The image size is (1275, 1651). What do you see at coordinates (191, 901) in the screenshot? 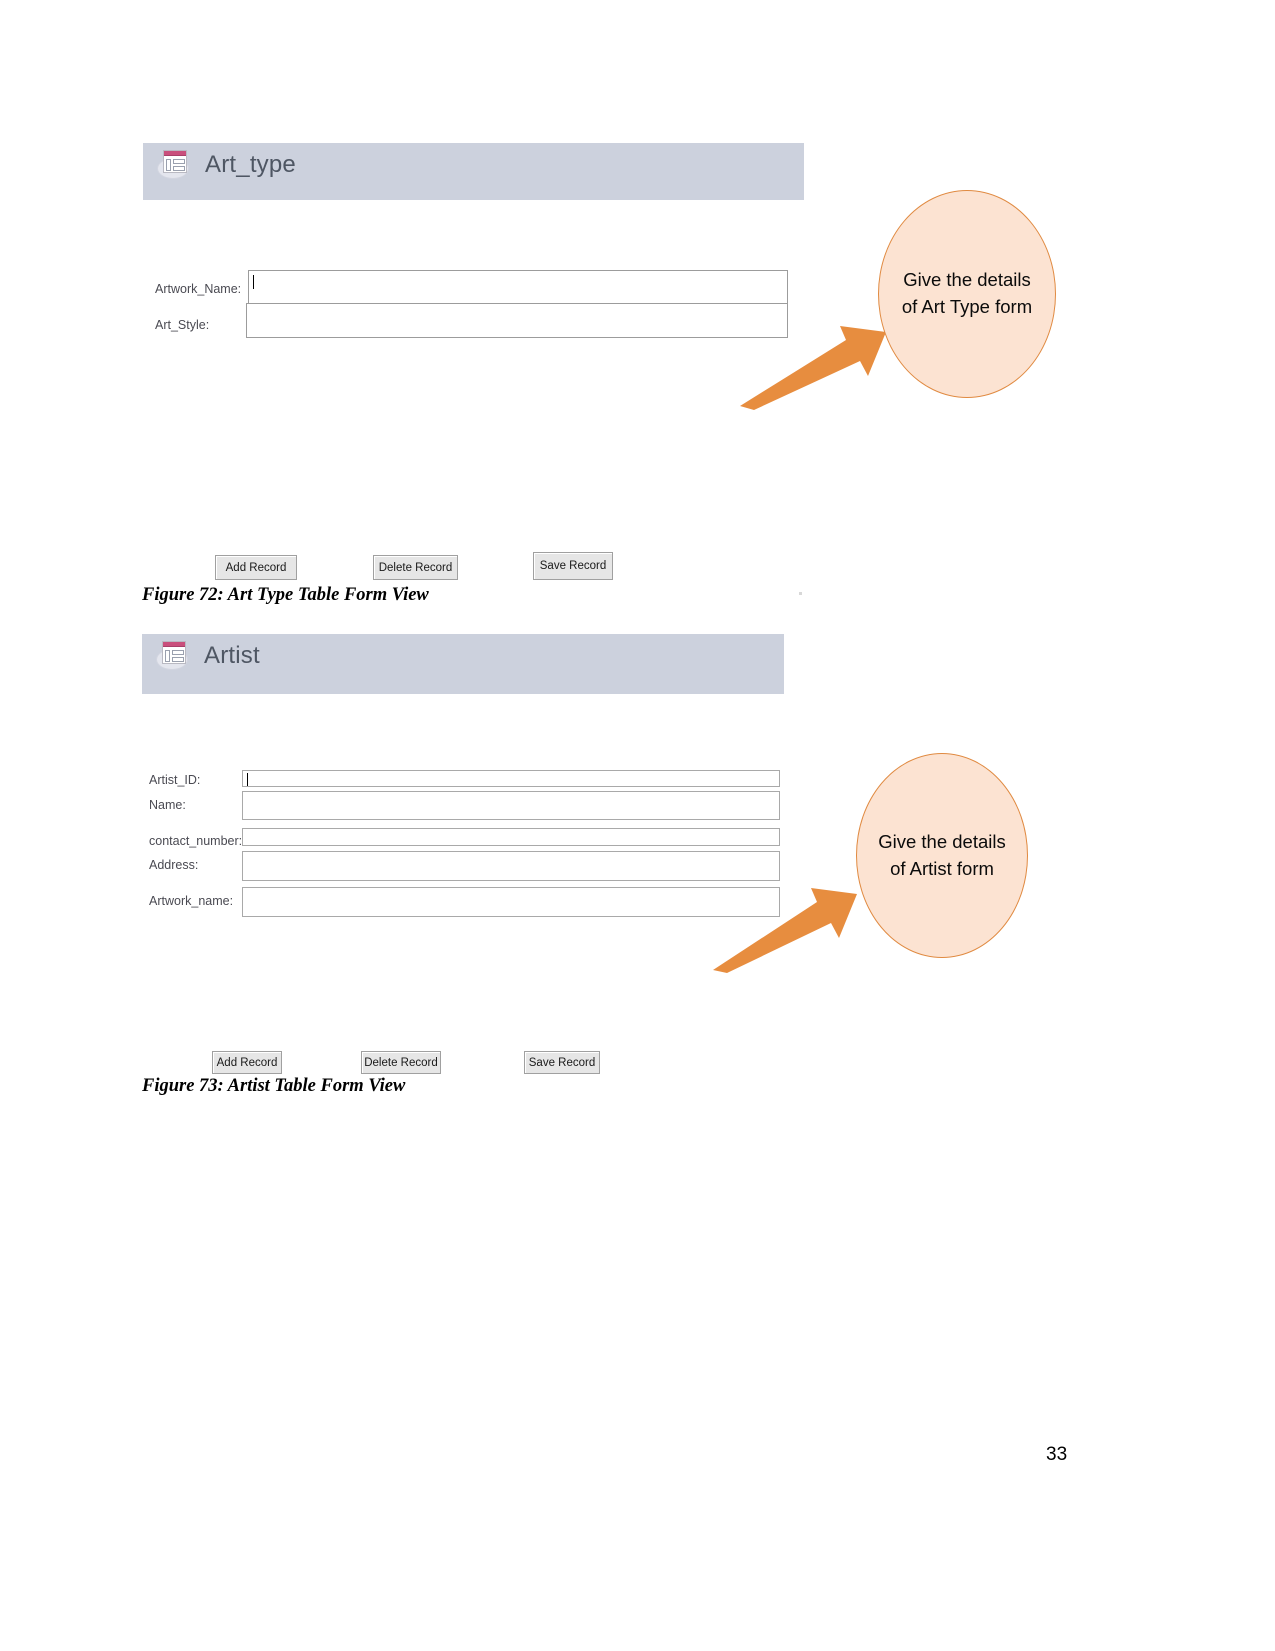
I see `field-label-artwork-name-2: Artwork_name:` at bounding box center [191, 901].